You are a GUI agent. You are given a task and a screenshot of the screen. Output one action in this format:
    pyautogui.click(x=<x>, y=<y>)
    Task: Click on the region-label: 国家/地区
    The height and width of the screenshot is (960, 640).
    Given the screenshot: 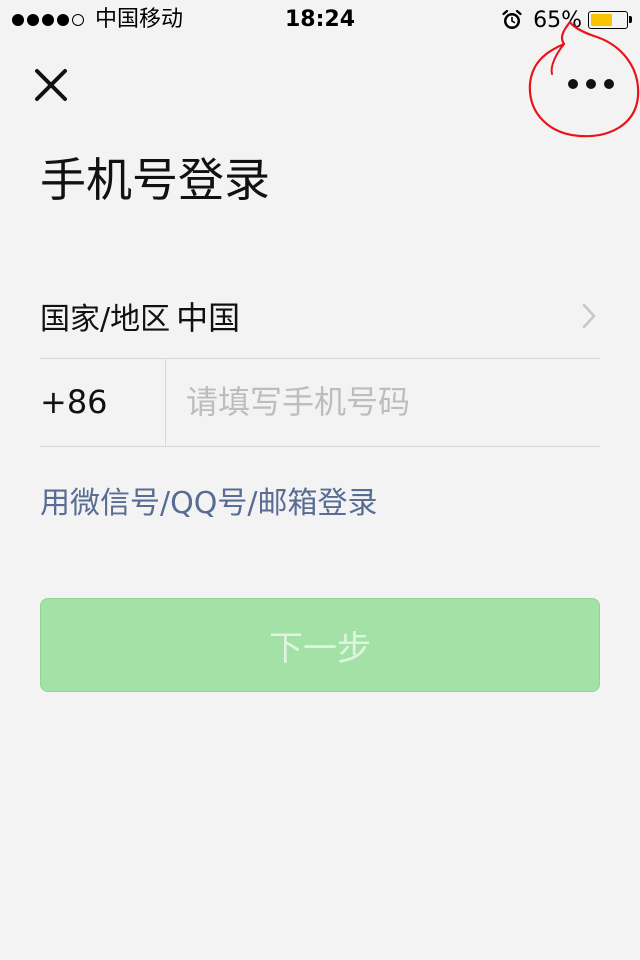 What is the action you would take?
    pyautogui.click(x=105, y=319)
    